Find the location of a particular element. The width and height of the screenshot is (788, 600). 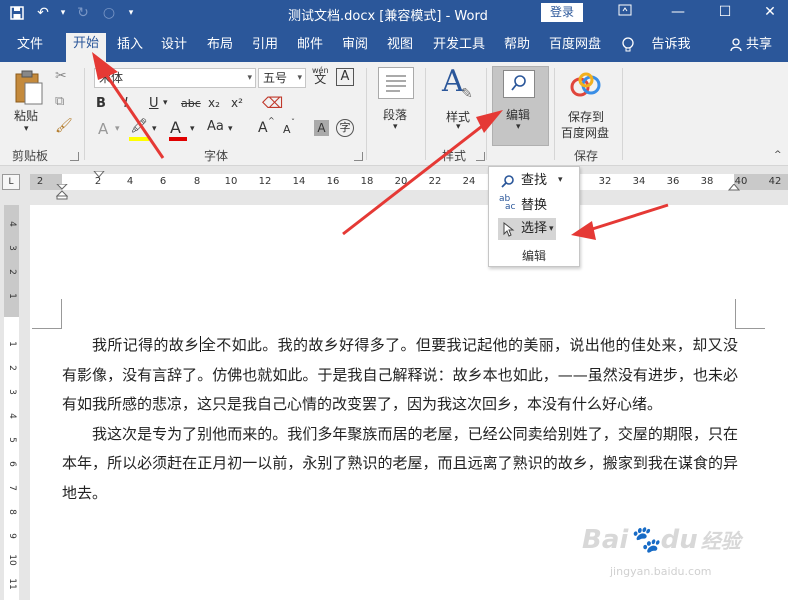

replace-menu-item: 替换 is located at coordinates (534, 206).